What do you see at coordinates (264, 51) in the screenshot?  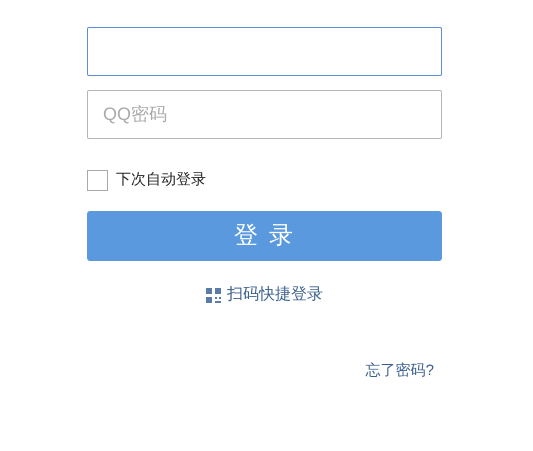 I see `username-field` at bounding box center [264, 51].